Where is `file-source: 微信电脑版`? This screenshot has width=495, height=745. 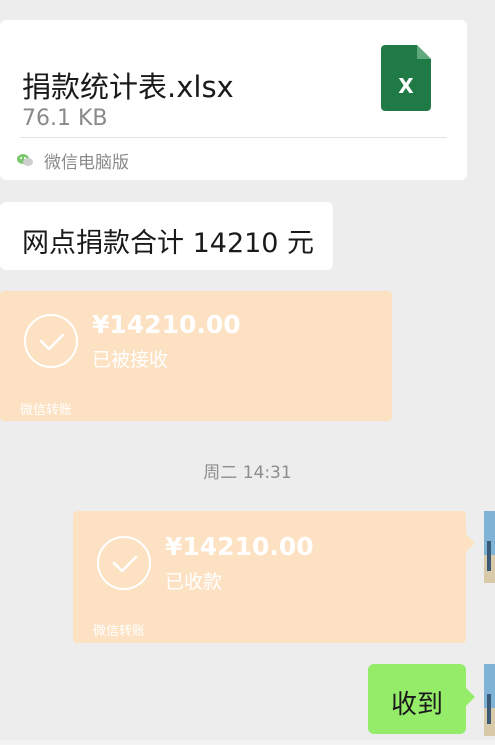 file-source: 微信电脑版 is located at coordinates (72, 160).